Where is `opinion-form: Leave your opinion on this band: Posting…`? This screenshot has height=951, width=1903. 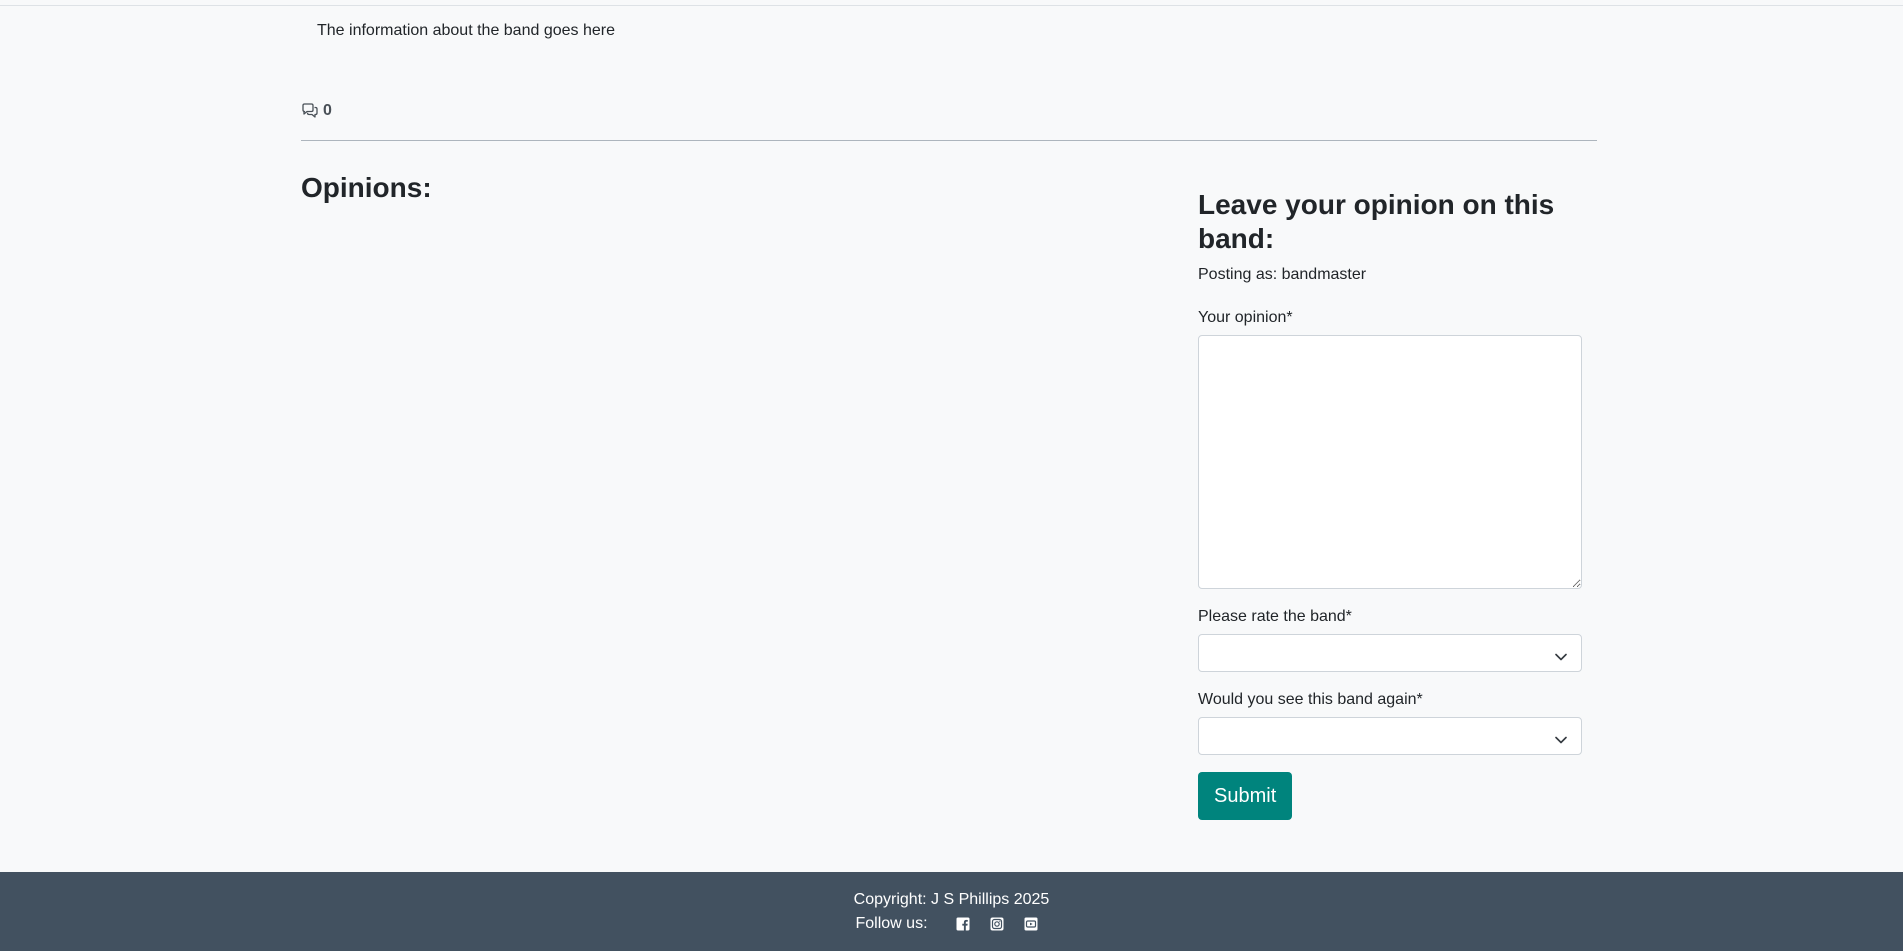 opinion-form: Leave your opinion on this band: Posting… is located at coordinates (1390, 504).